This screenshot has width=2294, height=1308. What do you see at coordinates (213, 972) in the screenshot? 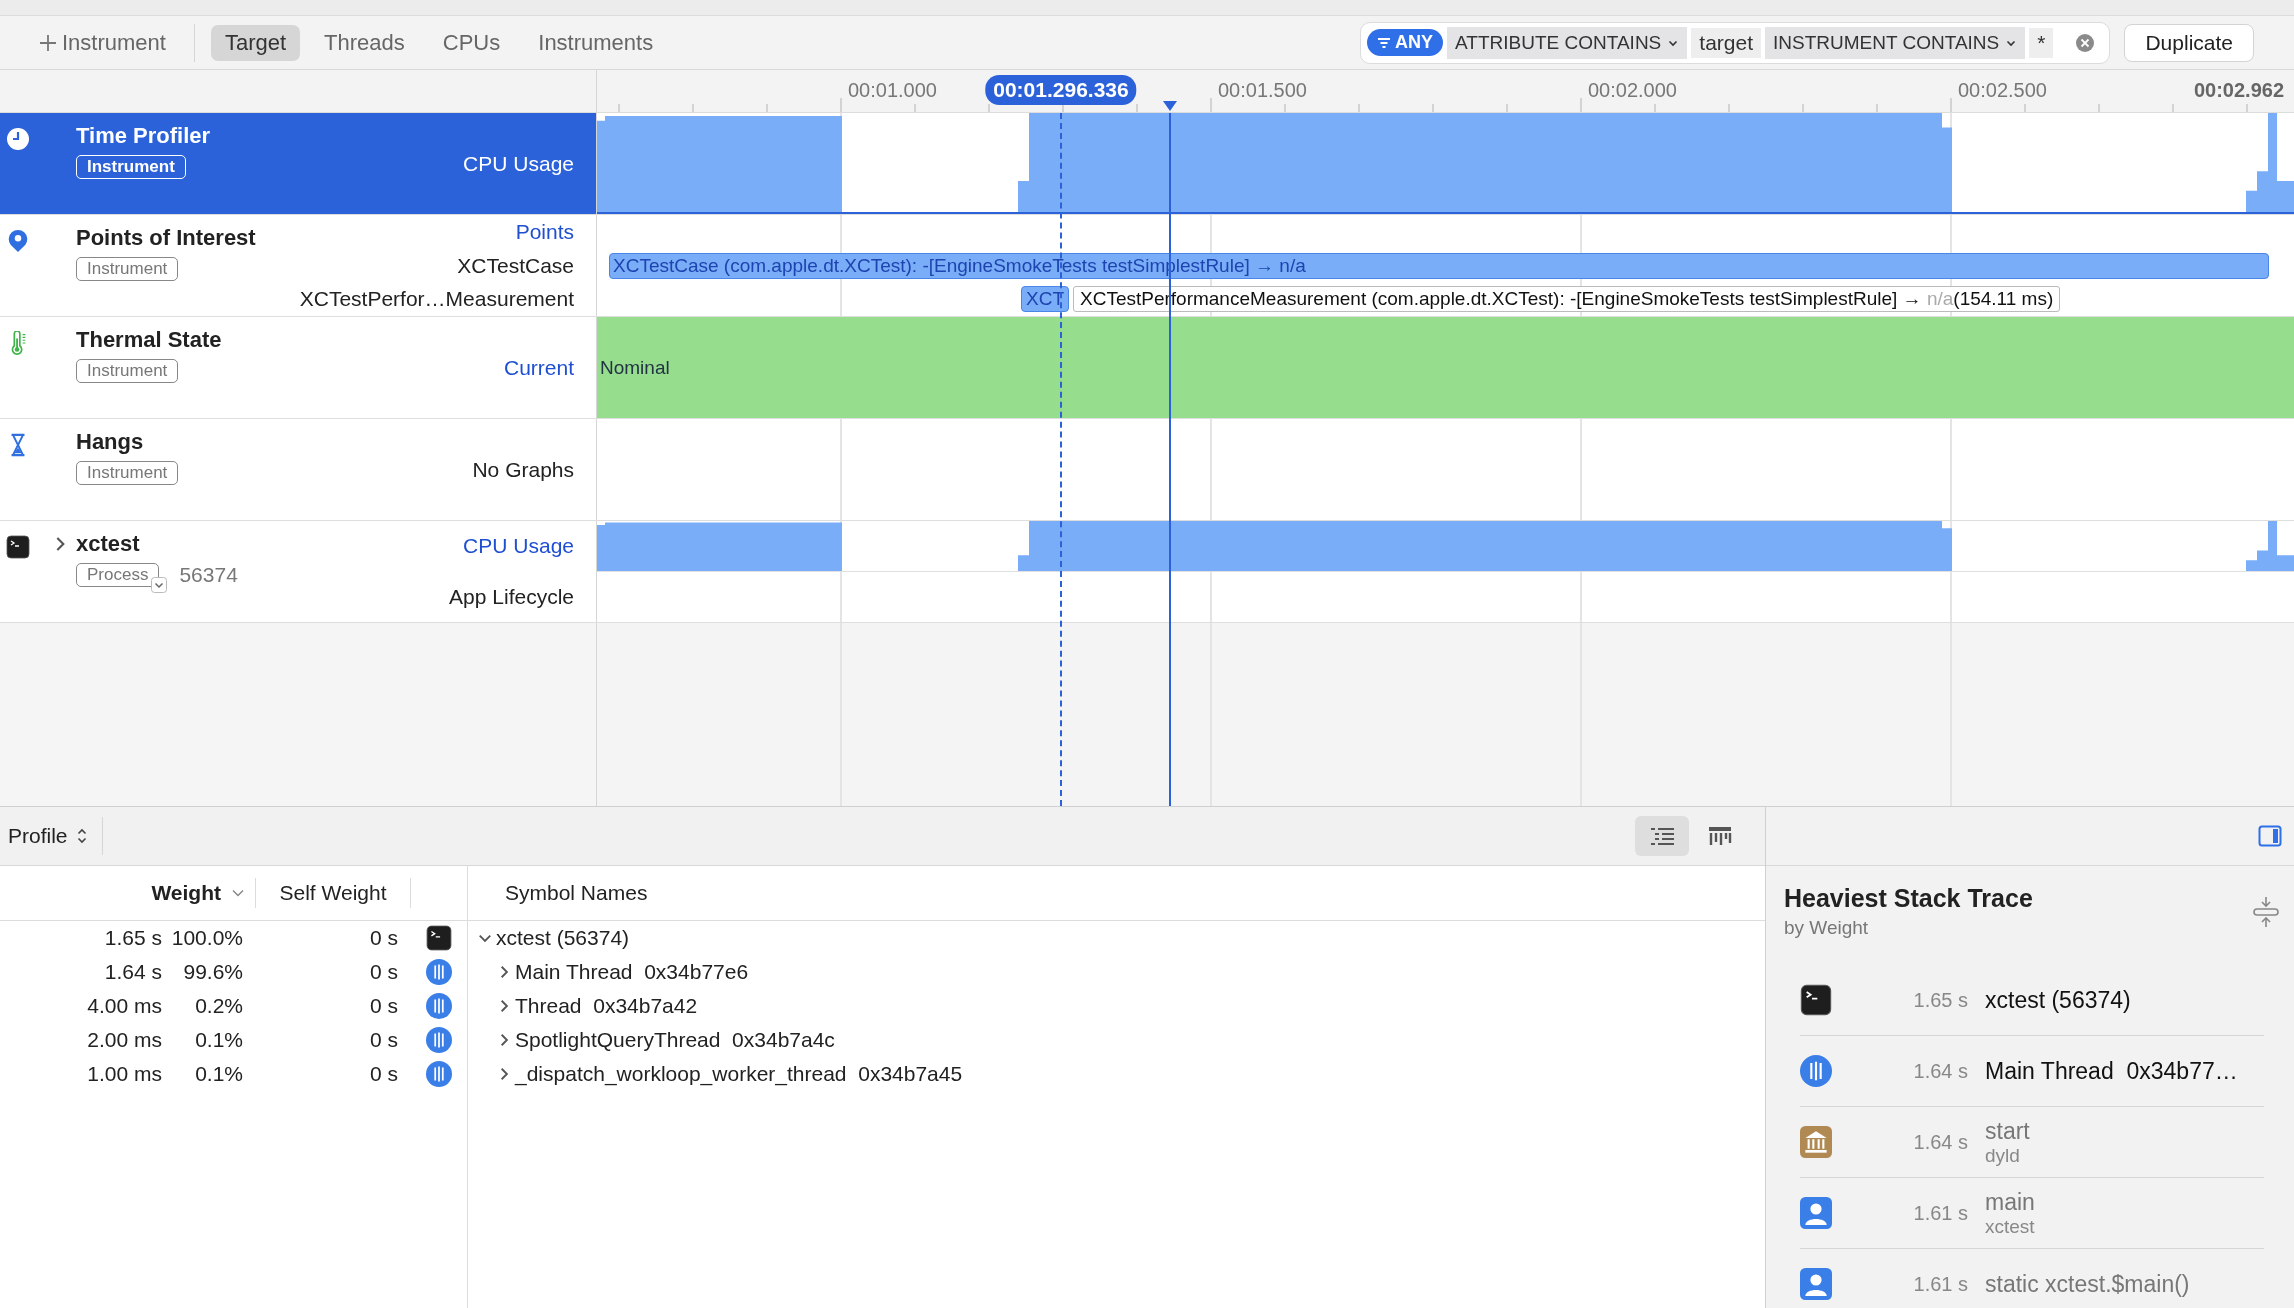
I see `percent-cell-text: 99.6%` at bounding box center [213, 972].